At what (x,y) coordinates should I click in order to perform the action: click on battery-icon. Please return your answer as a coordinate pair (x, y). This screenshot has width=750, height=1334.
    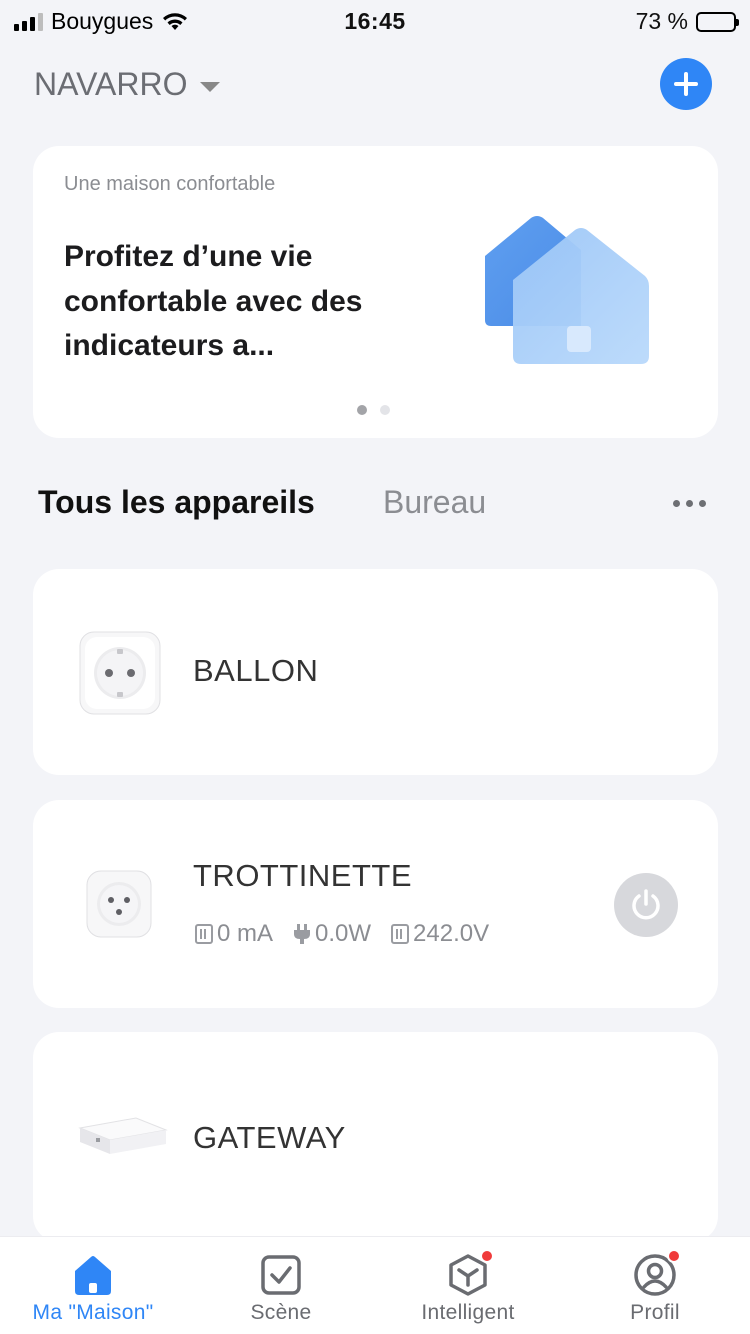
    Looking at the image, I should click on (717, 21).